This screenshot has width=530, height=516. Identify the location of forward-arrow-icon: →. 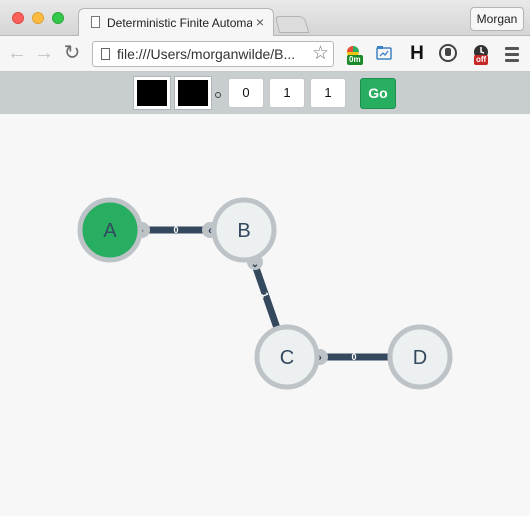
(44, 53).